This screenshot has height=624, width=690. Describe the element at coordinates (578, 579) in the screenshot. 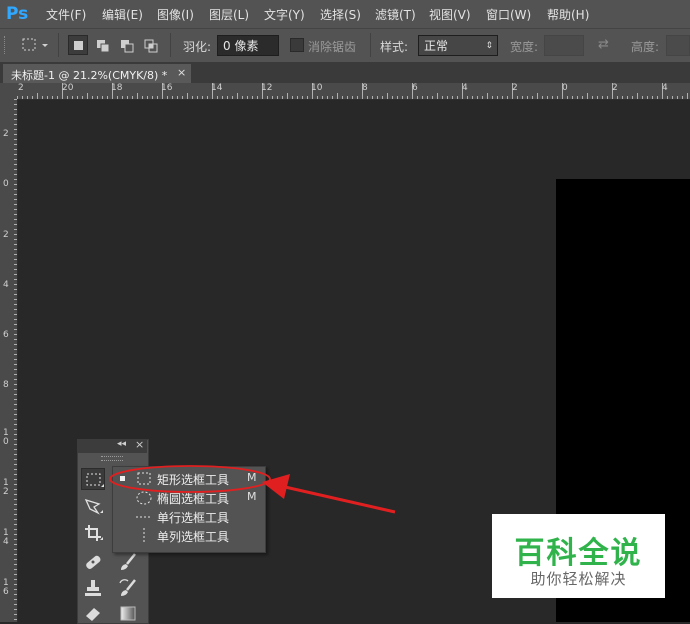

I see `watermark-subtitle: 助你轻松解决` at that location.